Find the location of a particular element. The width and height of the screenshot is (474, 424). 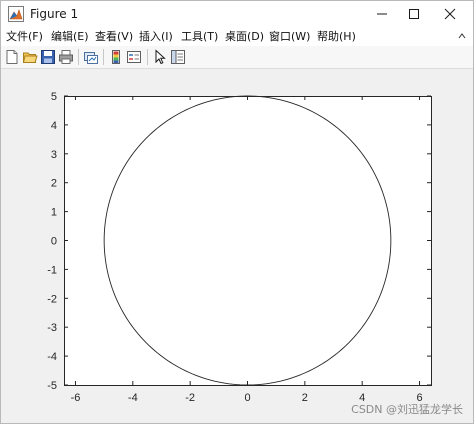

y-tick-label: -5 is located at coordinates (52, 386).